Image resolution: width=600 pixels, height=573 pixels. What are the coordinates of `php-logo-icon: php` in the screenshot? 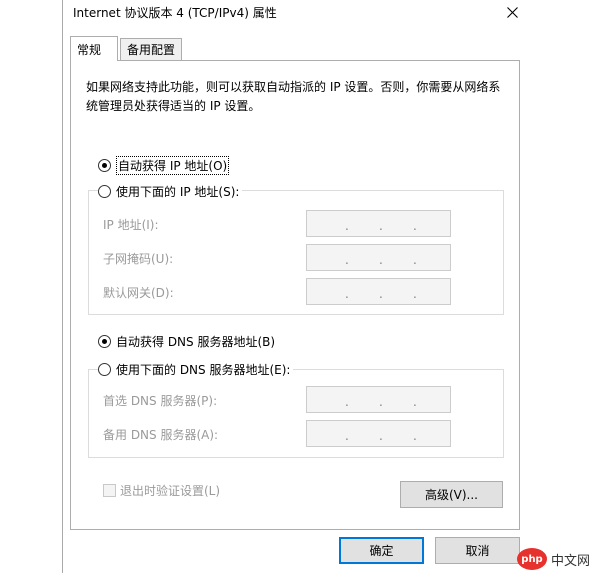 It's located at (532, 559).